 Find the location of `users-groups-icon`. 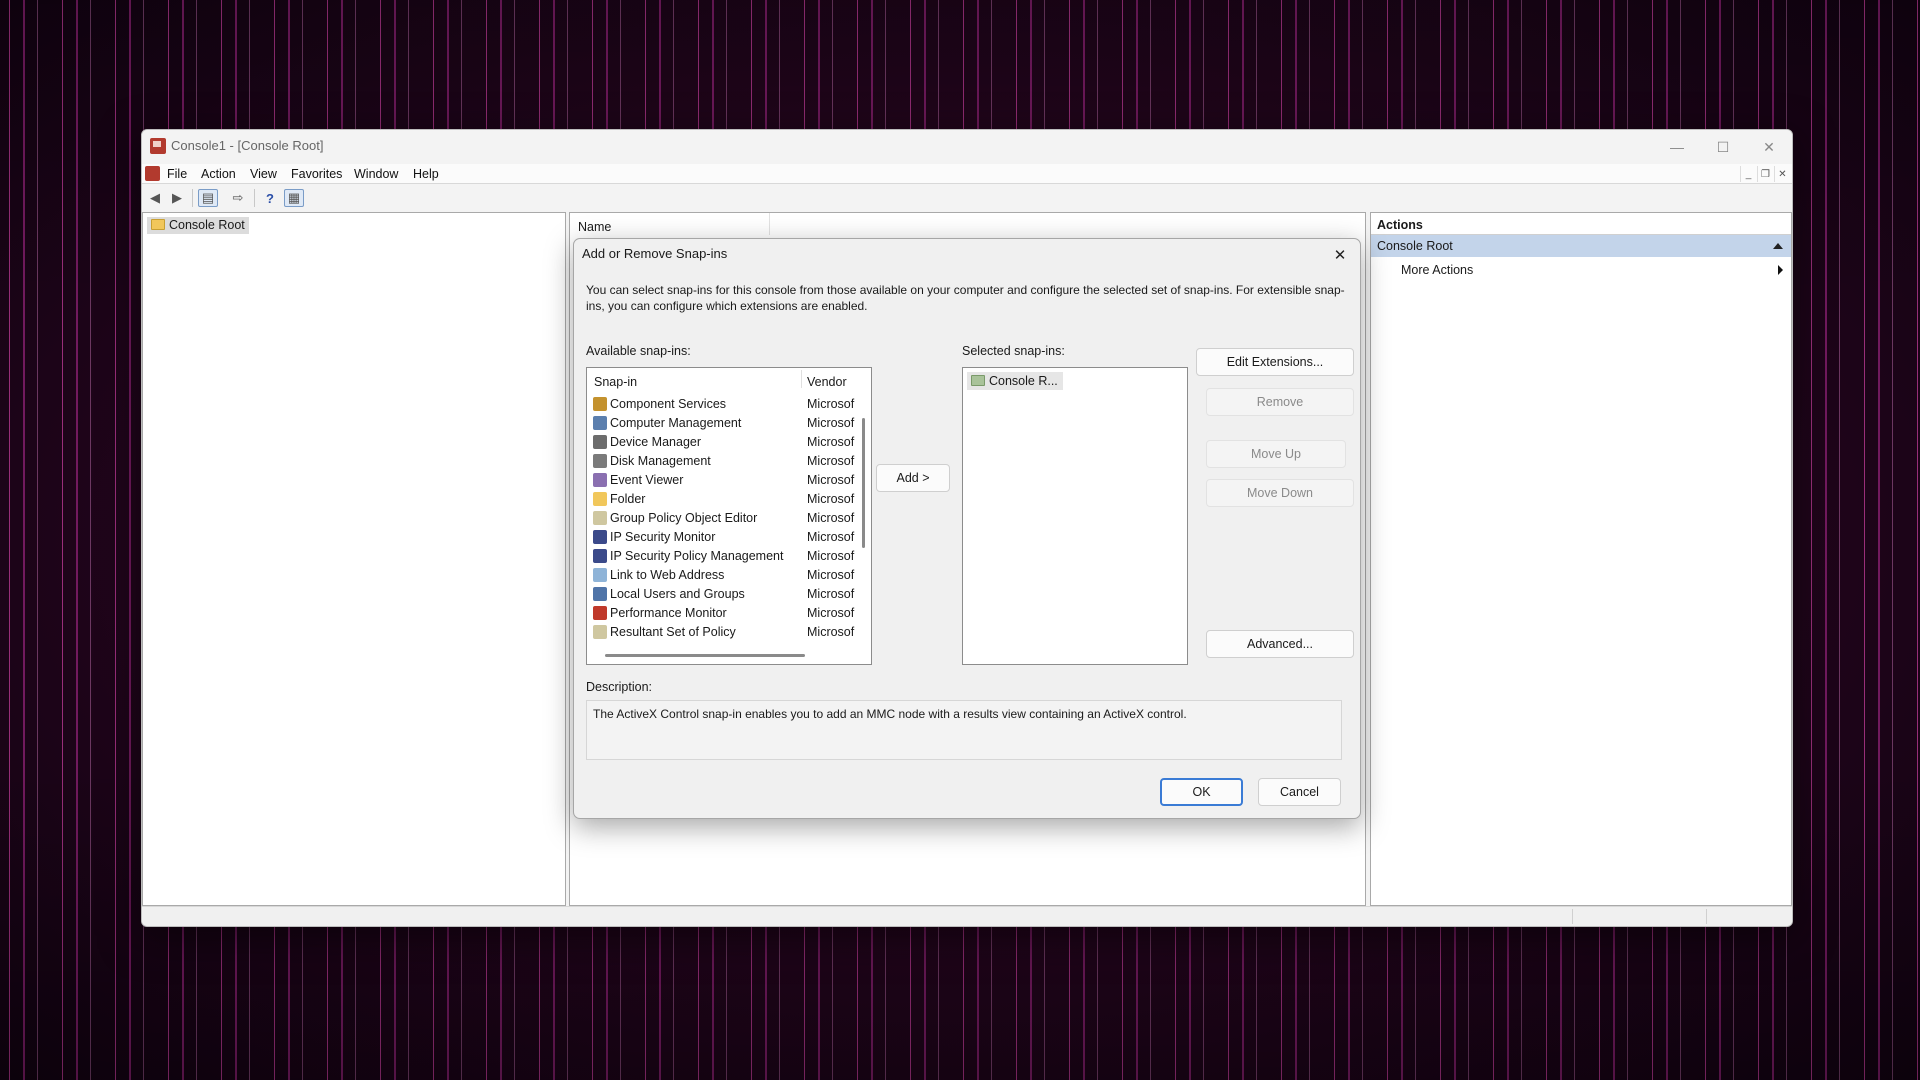

users-groups-icon is located at coordinates (600, 594).